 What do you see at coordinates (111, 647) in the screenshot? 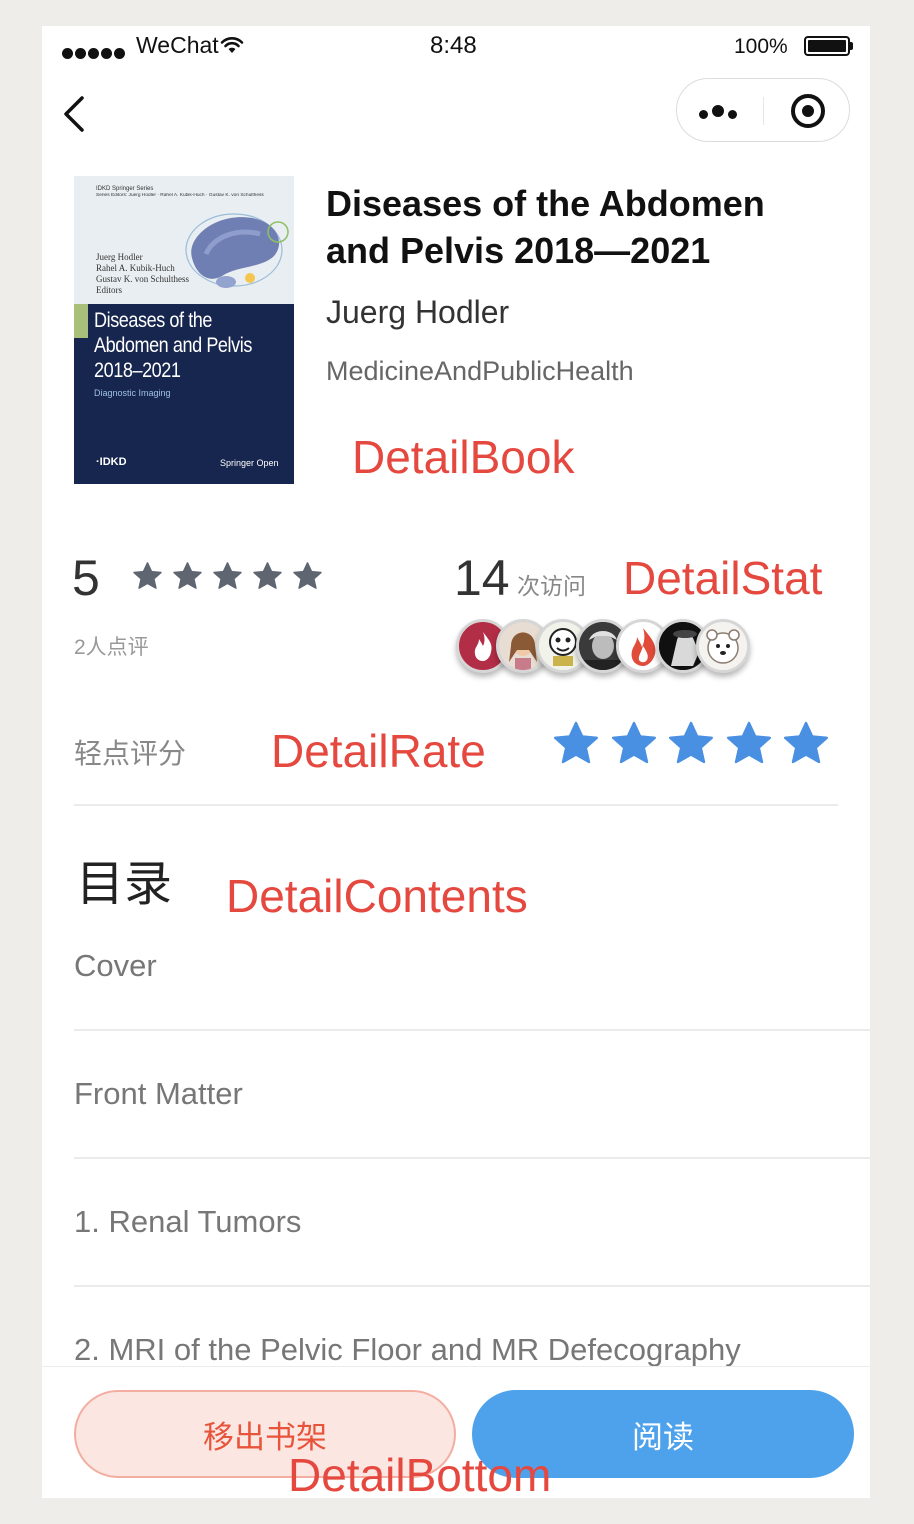
I see `reviewer-count: 2人点评` at bounding box center [111, 647].